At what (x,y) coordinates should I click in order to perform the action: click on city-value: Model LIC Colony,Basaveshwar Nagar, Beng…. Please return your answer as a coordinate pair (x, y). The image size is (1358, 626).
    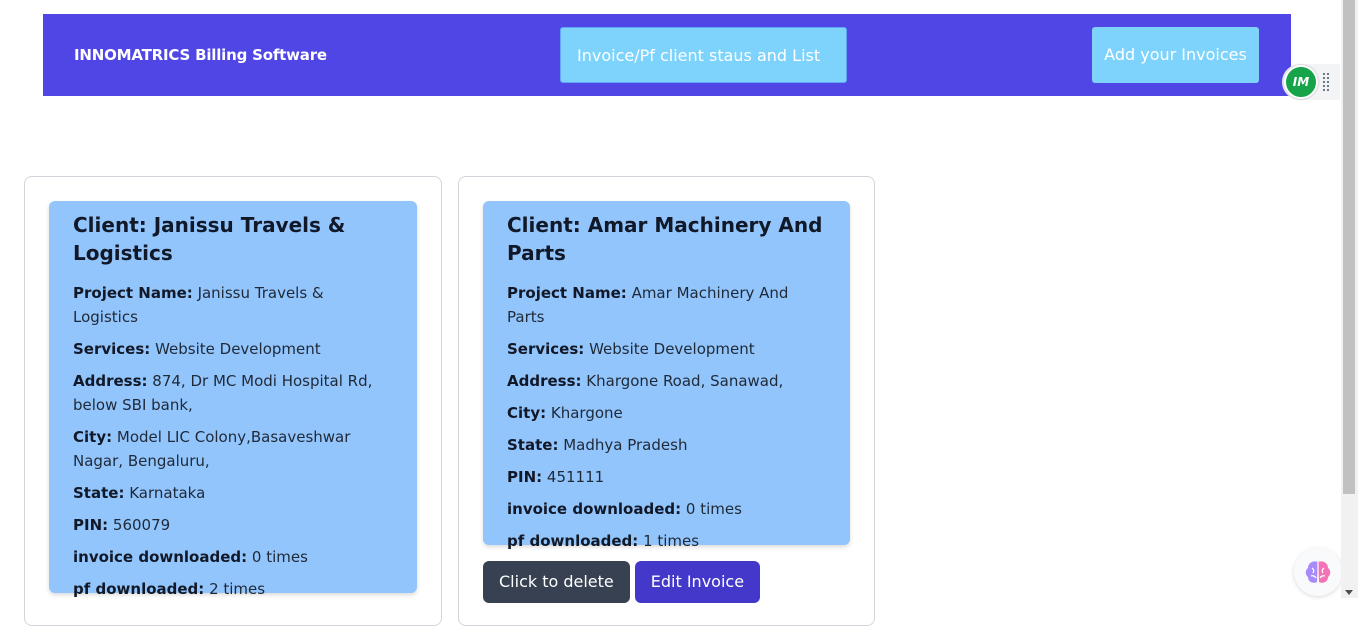
    Looking at the image, I should click on (212, 449).